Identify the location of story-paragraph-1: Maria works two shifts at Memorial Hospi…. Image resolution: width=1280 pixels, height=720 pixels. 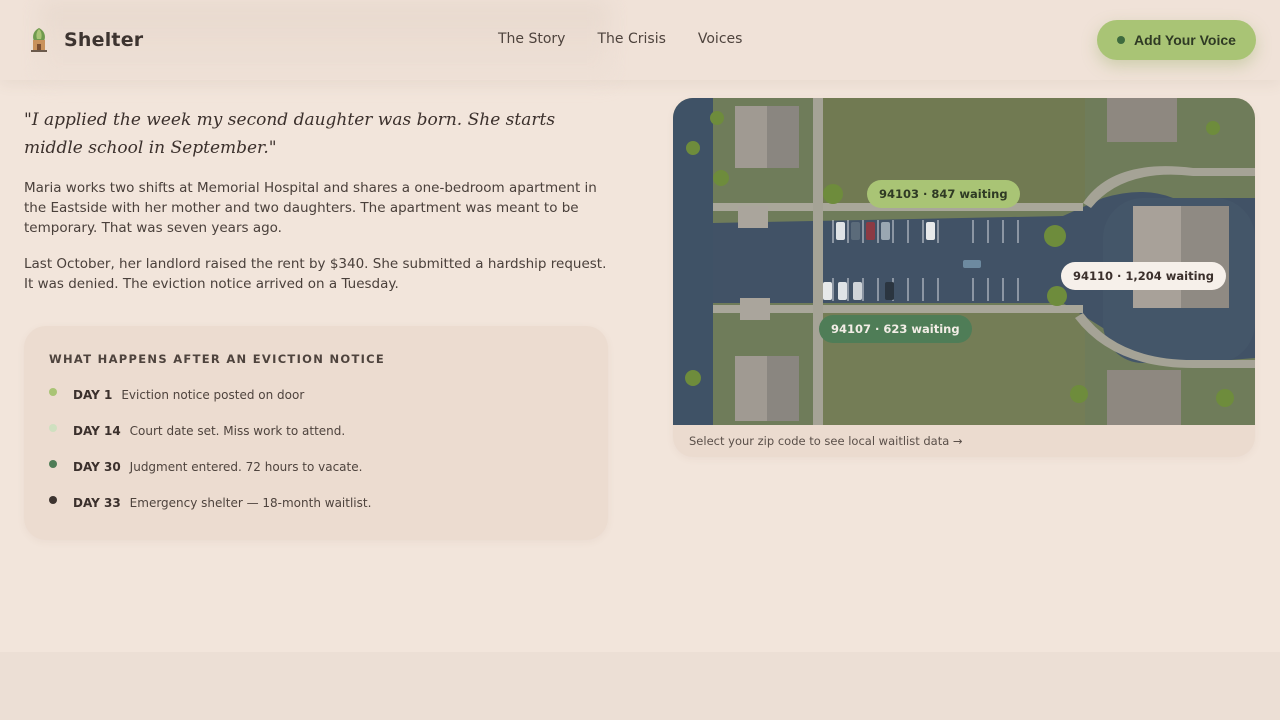
(310, 208).